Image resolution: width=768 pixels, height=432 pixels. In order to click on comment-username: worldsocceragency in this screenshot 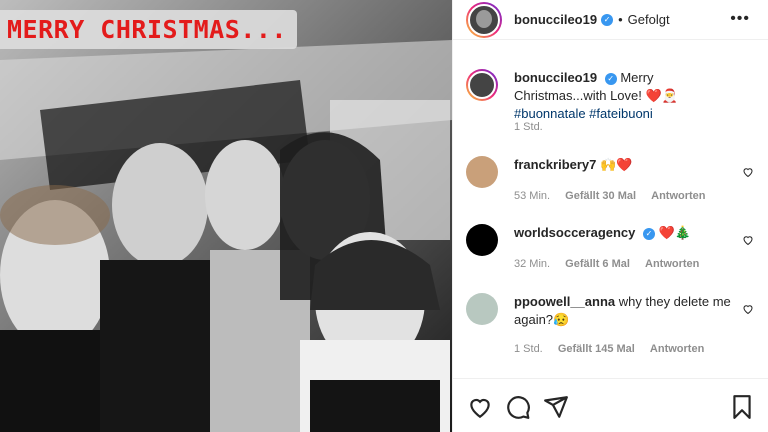, I will do `click(574, 232)`.